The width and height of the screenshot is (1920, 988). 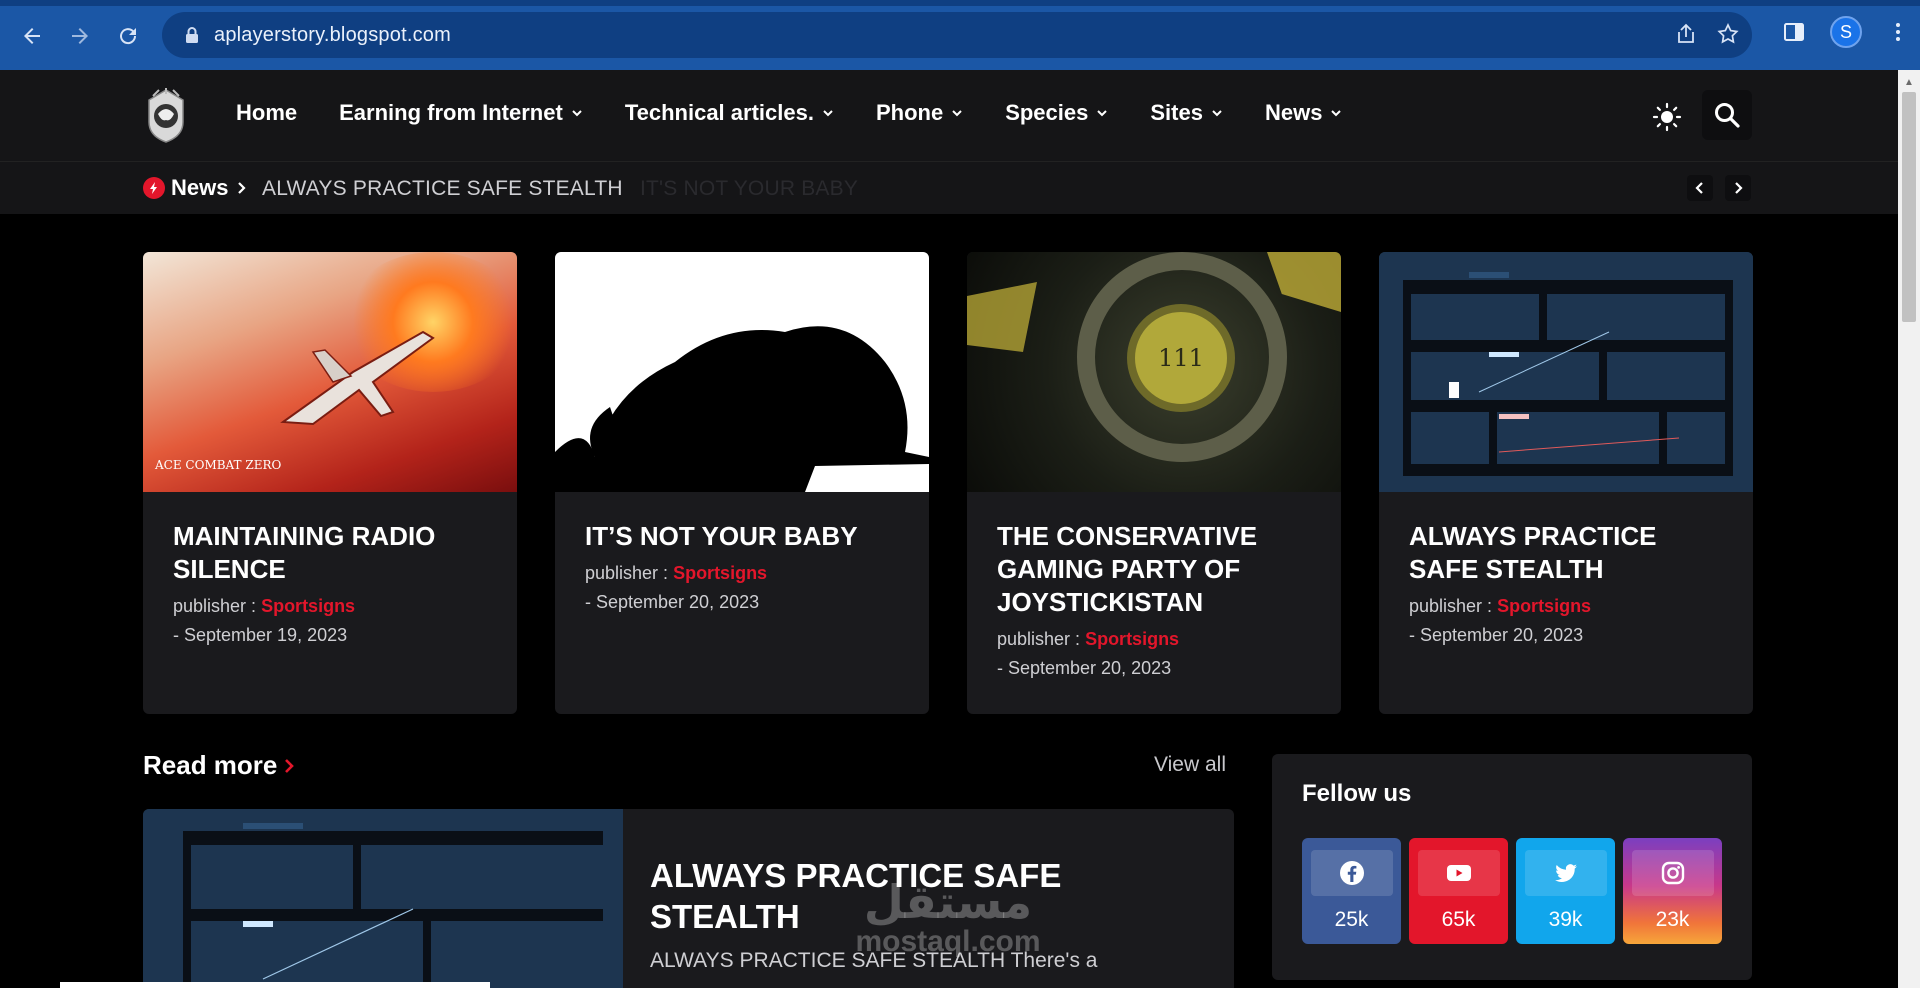 What do you see at coordinates (1293, 112) in the screenshot?
I see `nav-item-label: News` at bounding box center [1293, 112].